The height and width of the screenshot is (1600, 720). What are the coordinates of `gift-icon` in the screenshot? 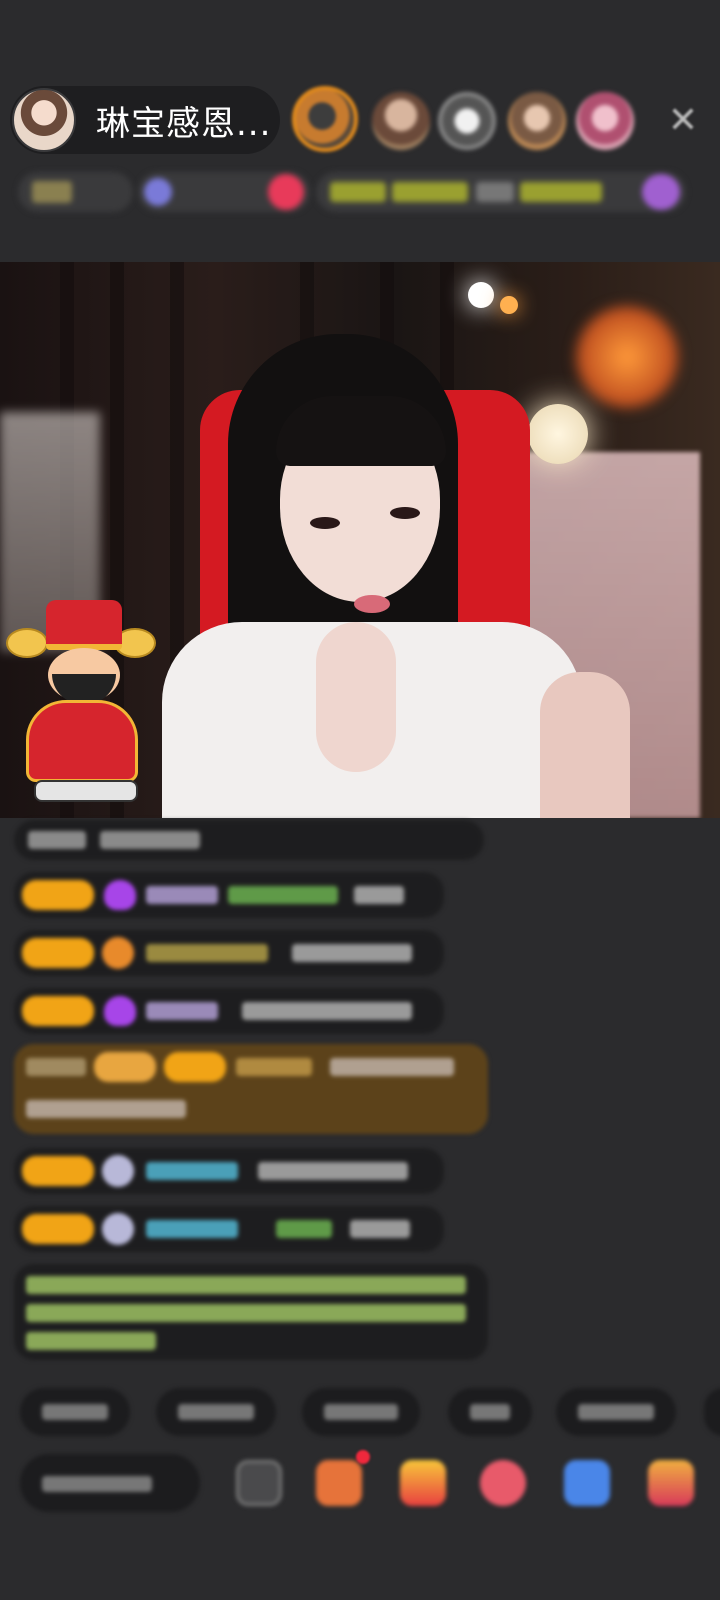 It's located at (339, 1483).